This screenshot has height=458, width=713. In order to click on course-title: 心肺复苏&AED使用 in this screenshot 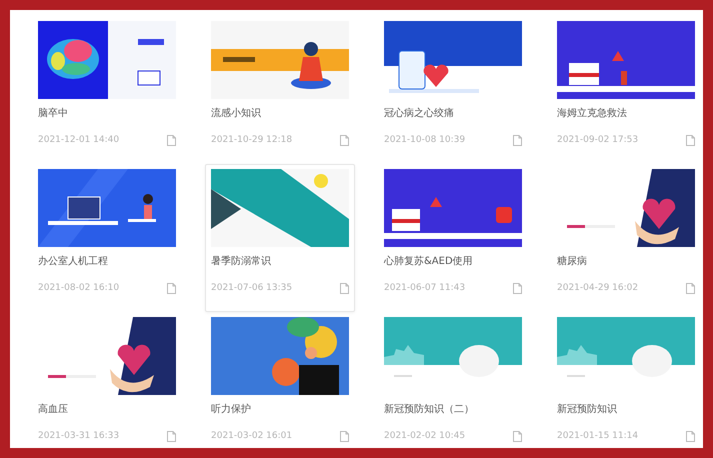, I will do `click(453, 262)`.